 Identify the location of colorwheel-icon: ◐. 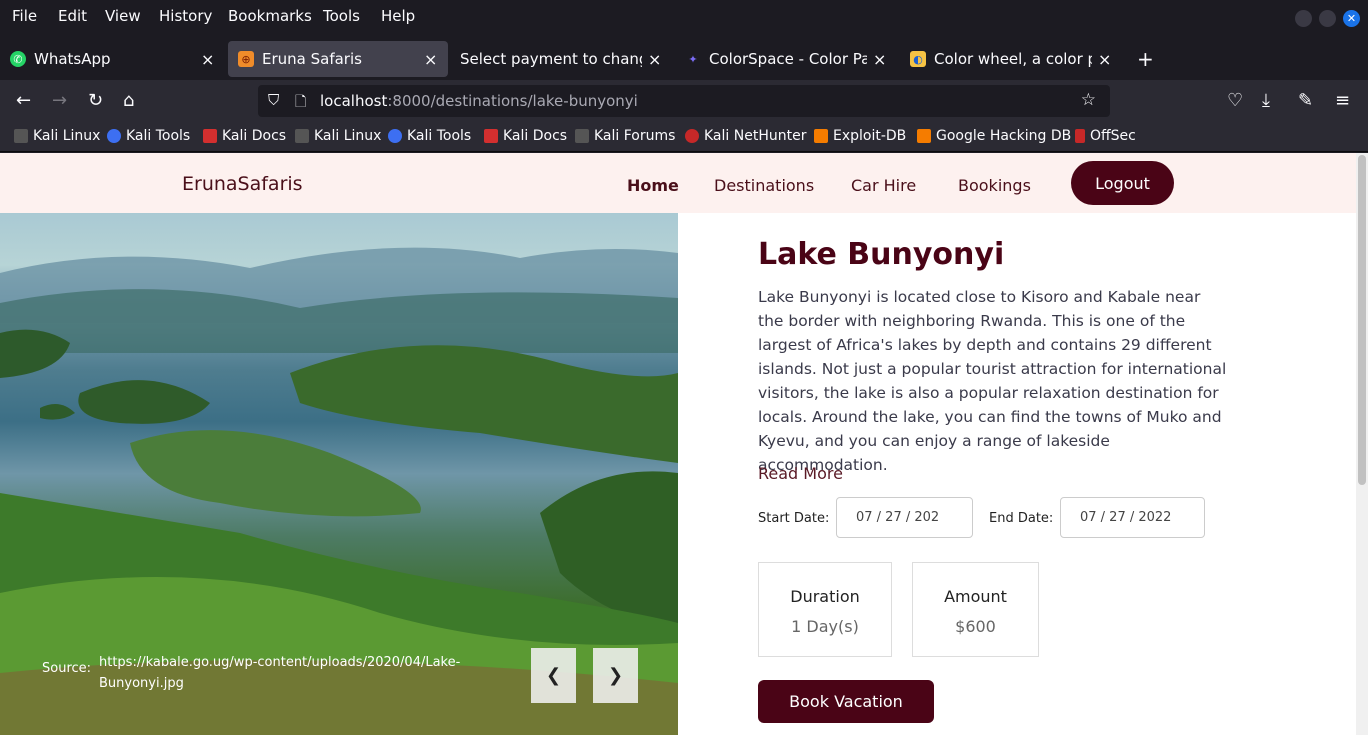
(918, 59).